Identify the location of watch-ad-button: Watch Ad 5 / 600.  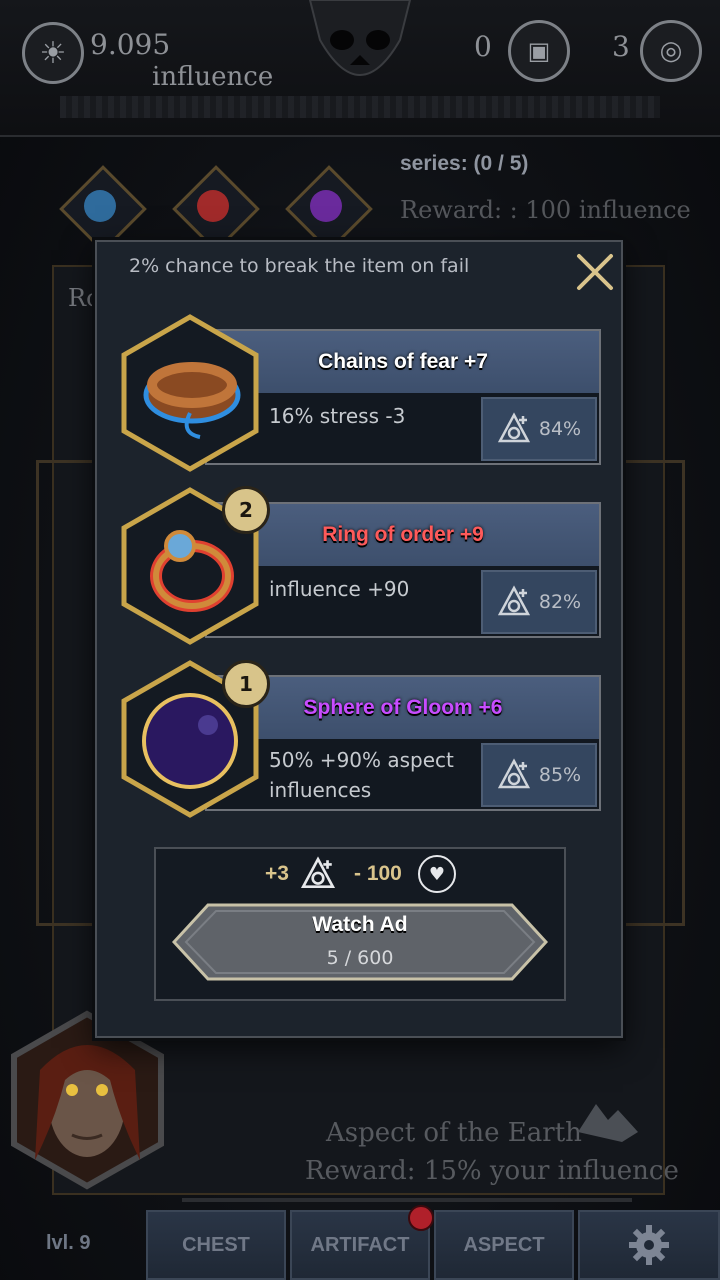
(360, 942).